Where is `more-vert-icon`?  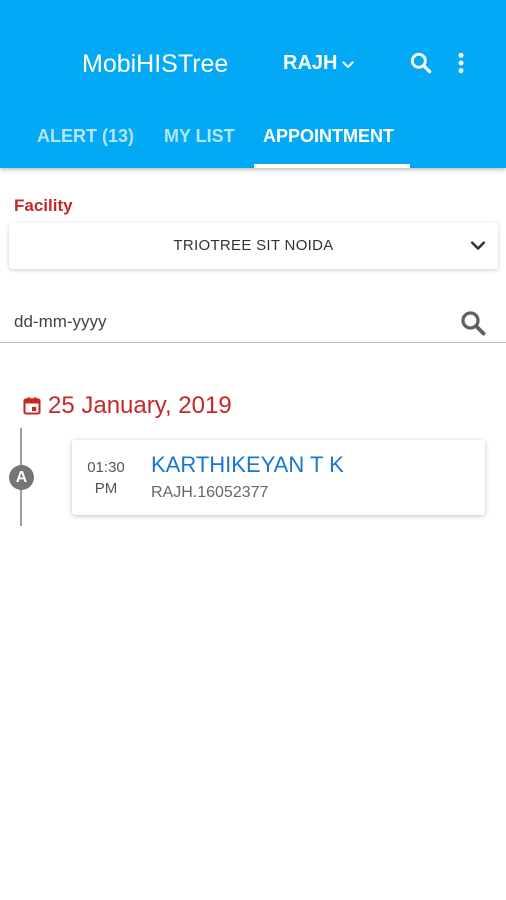
more-vert-icon is located at coordinates (461, 63).